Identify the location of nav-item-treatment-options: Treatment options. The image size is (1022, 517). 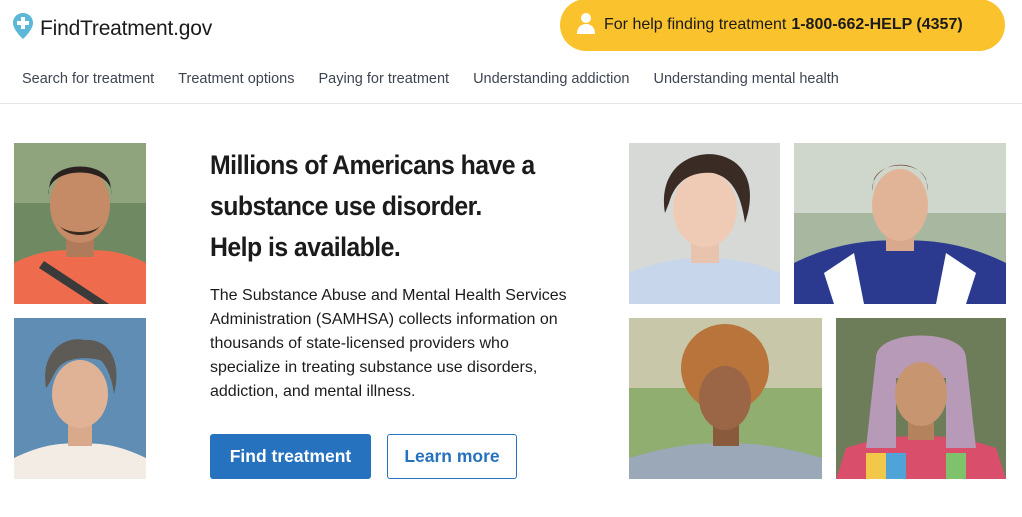
(236, 79).